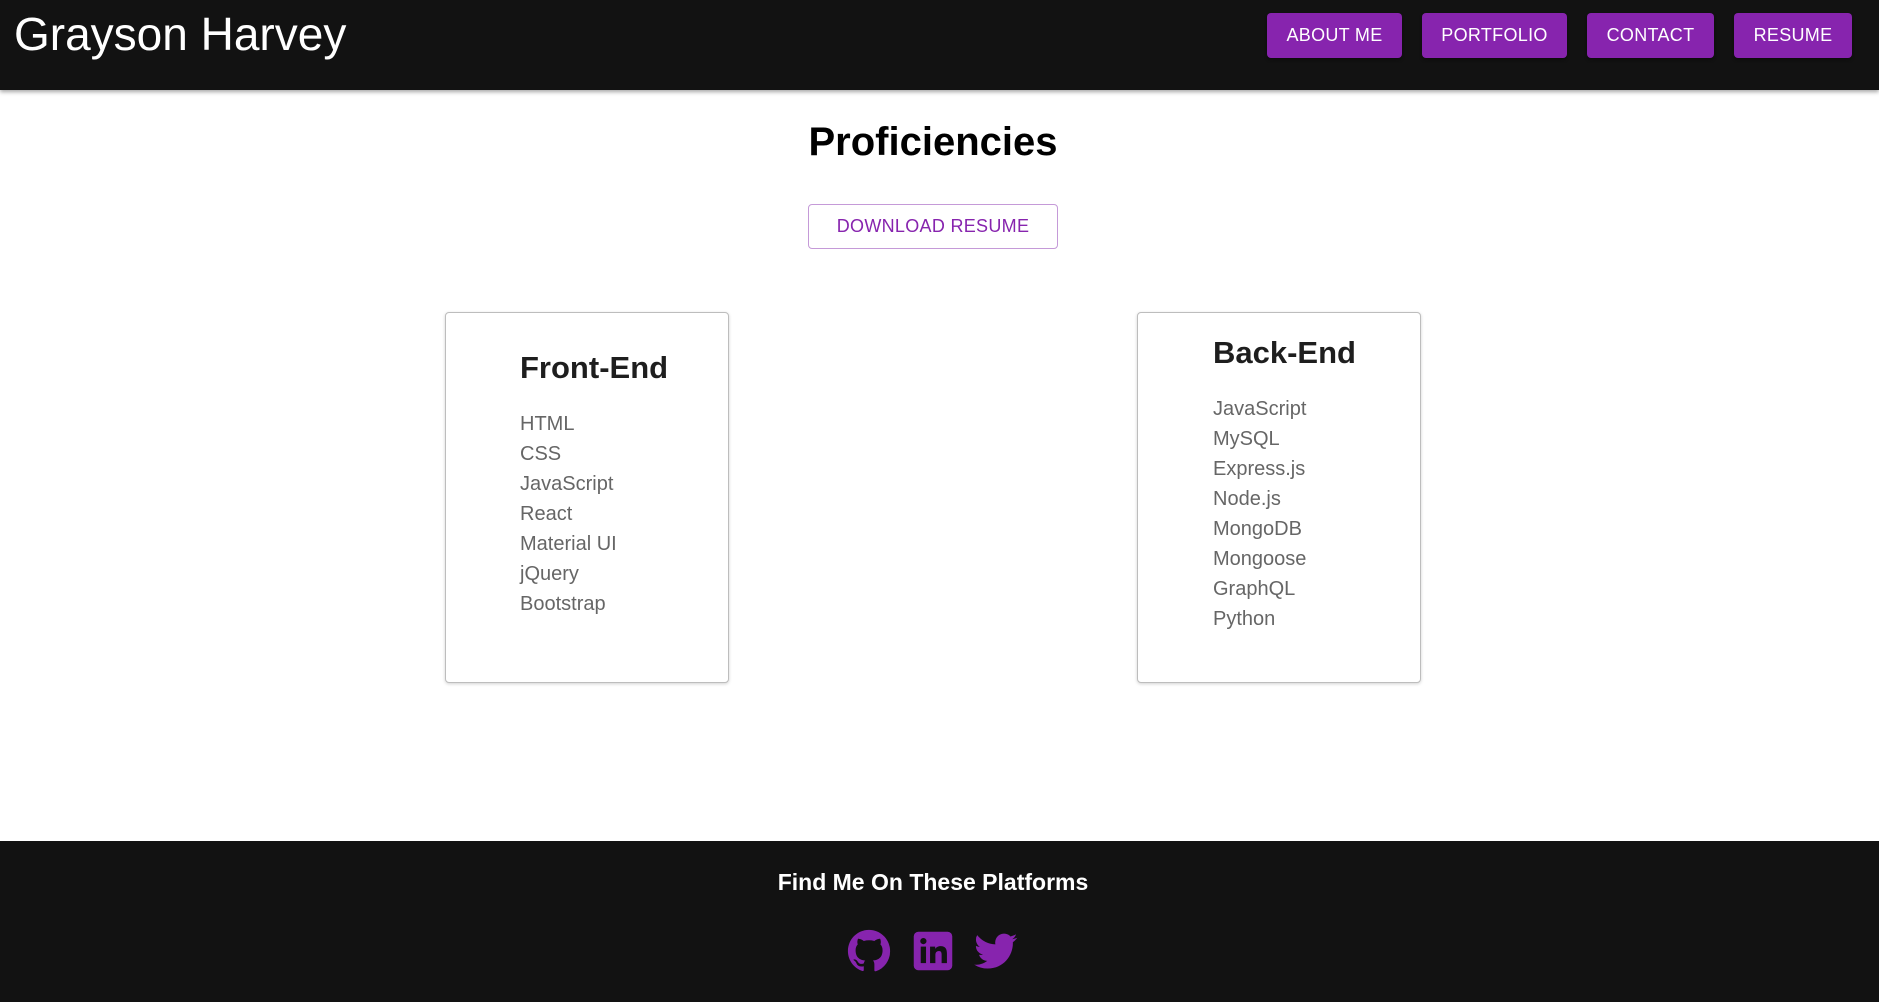 The image size is (1879, 1002). What do you see at coordinates (1284, 352) in the screenshot?
I see `card-title: Back-End` at bounding box center [1284, 352].